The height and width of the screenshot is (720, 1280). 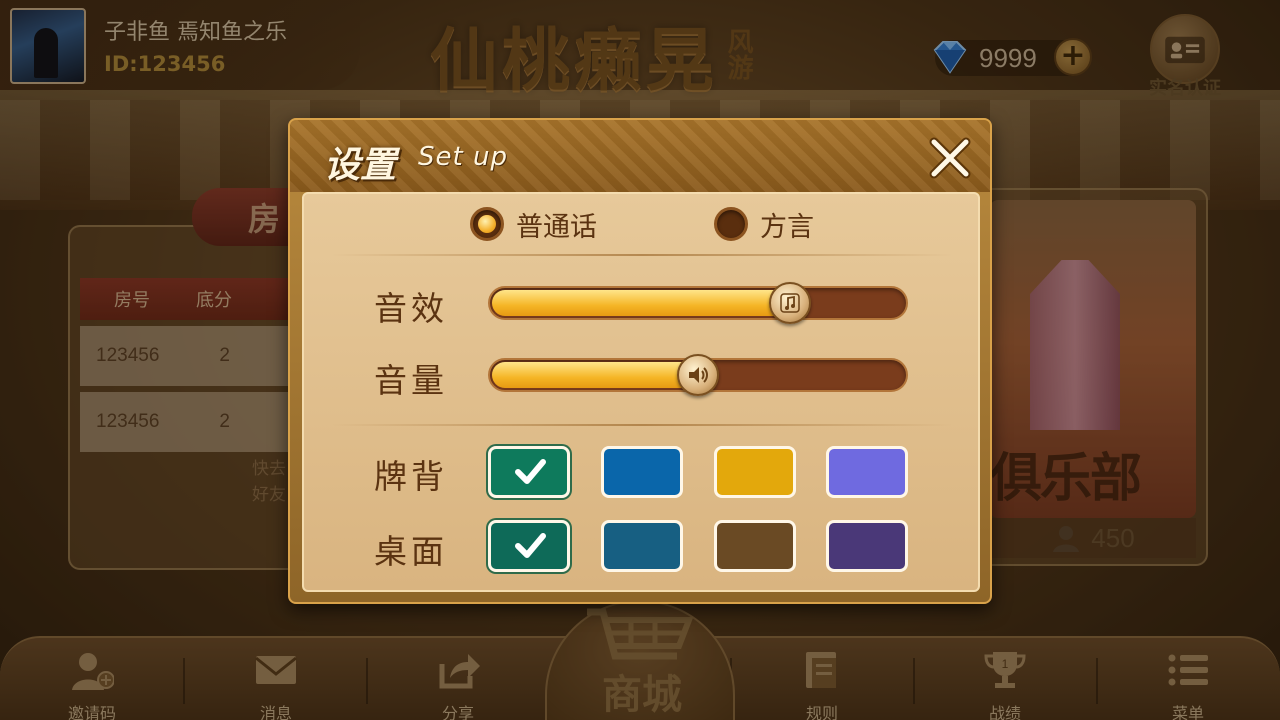 I want to click on language-label-dialect: 方言, so click(x=787, y=227).